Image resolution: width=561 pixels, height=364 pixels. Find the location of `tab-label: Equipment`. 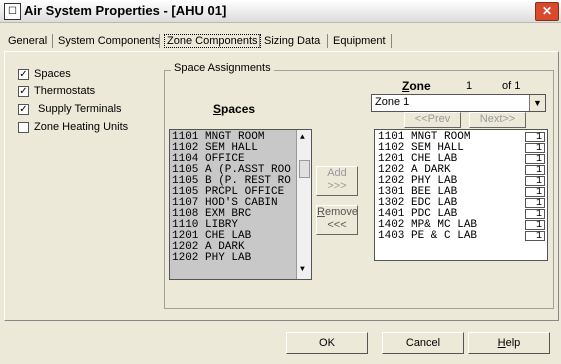

tab-label: Equipment is located at coordinates (359, 41).